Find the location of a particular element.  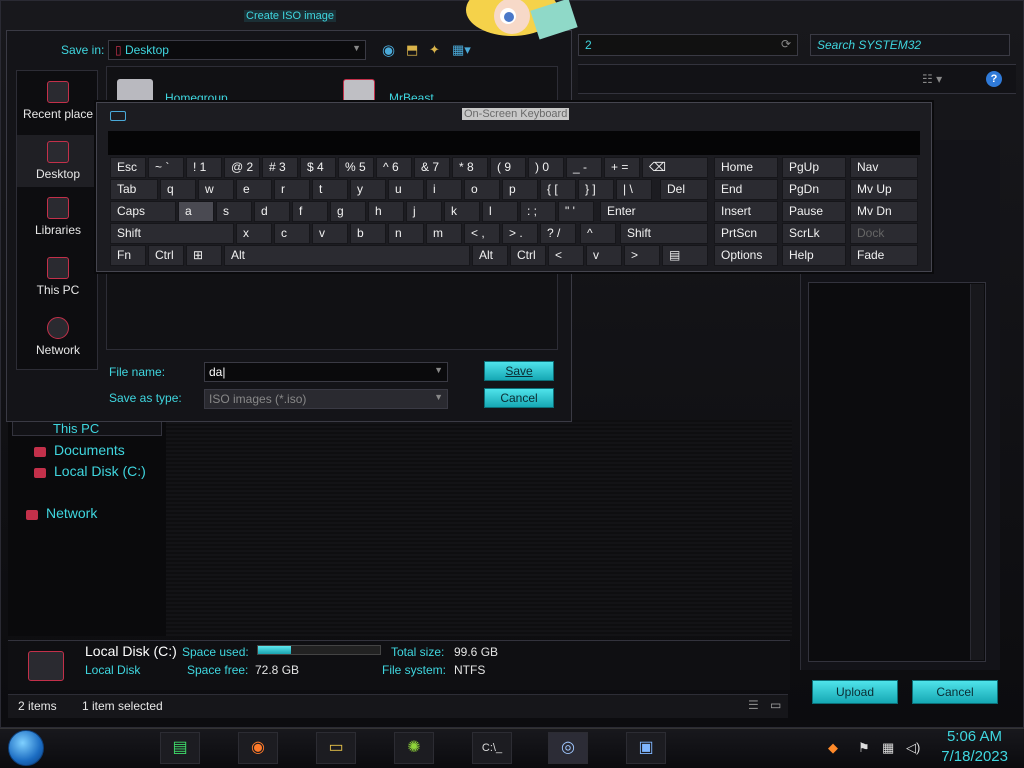

key-b: b is located at coordinates (368, 233).